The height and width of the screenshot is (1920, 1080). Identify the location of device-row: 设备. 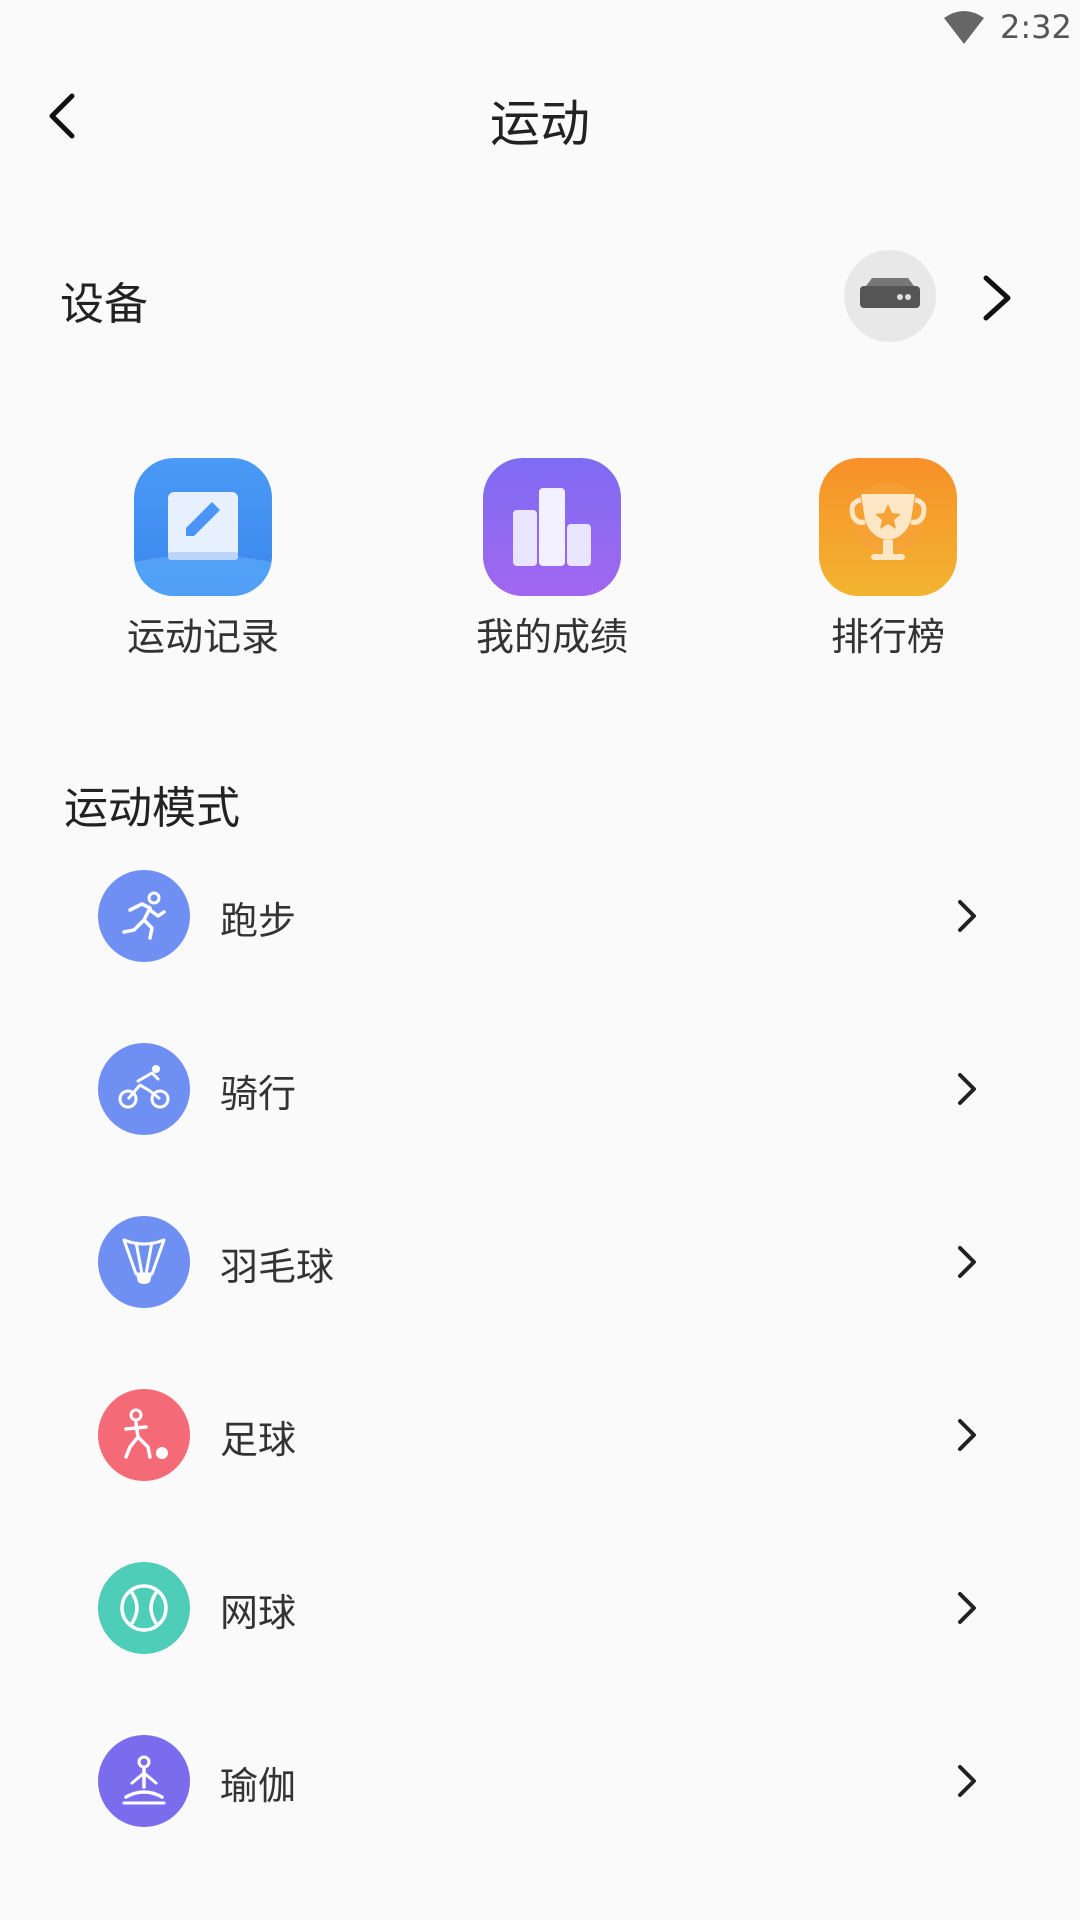
(540, 300).